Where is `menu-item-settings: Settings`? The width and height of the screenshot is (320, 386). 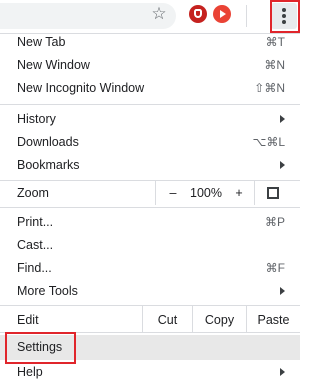 menu-item-settings: Settings is located at coordinates (150, 347).